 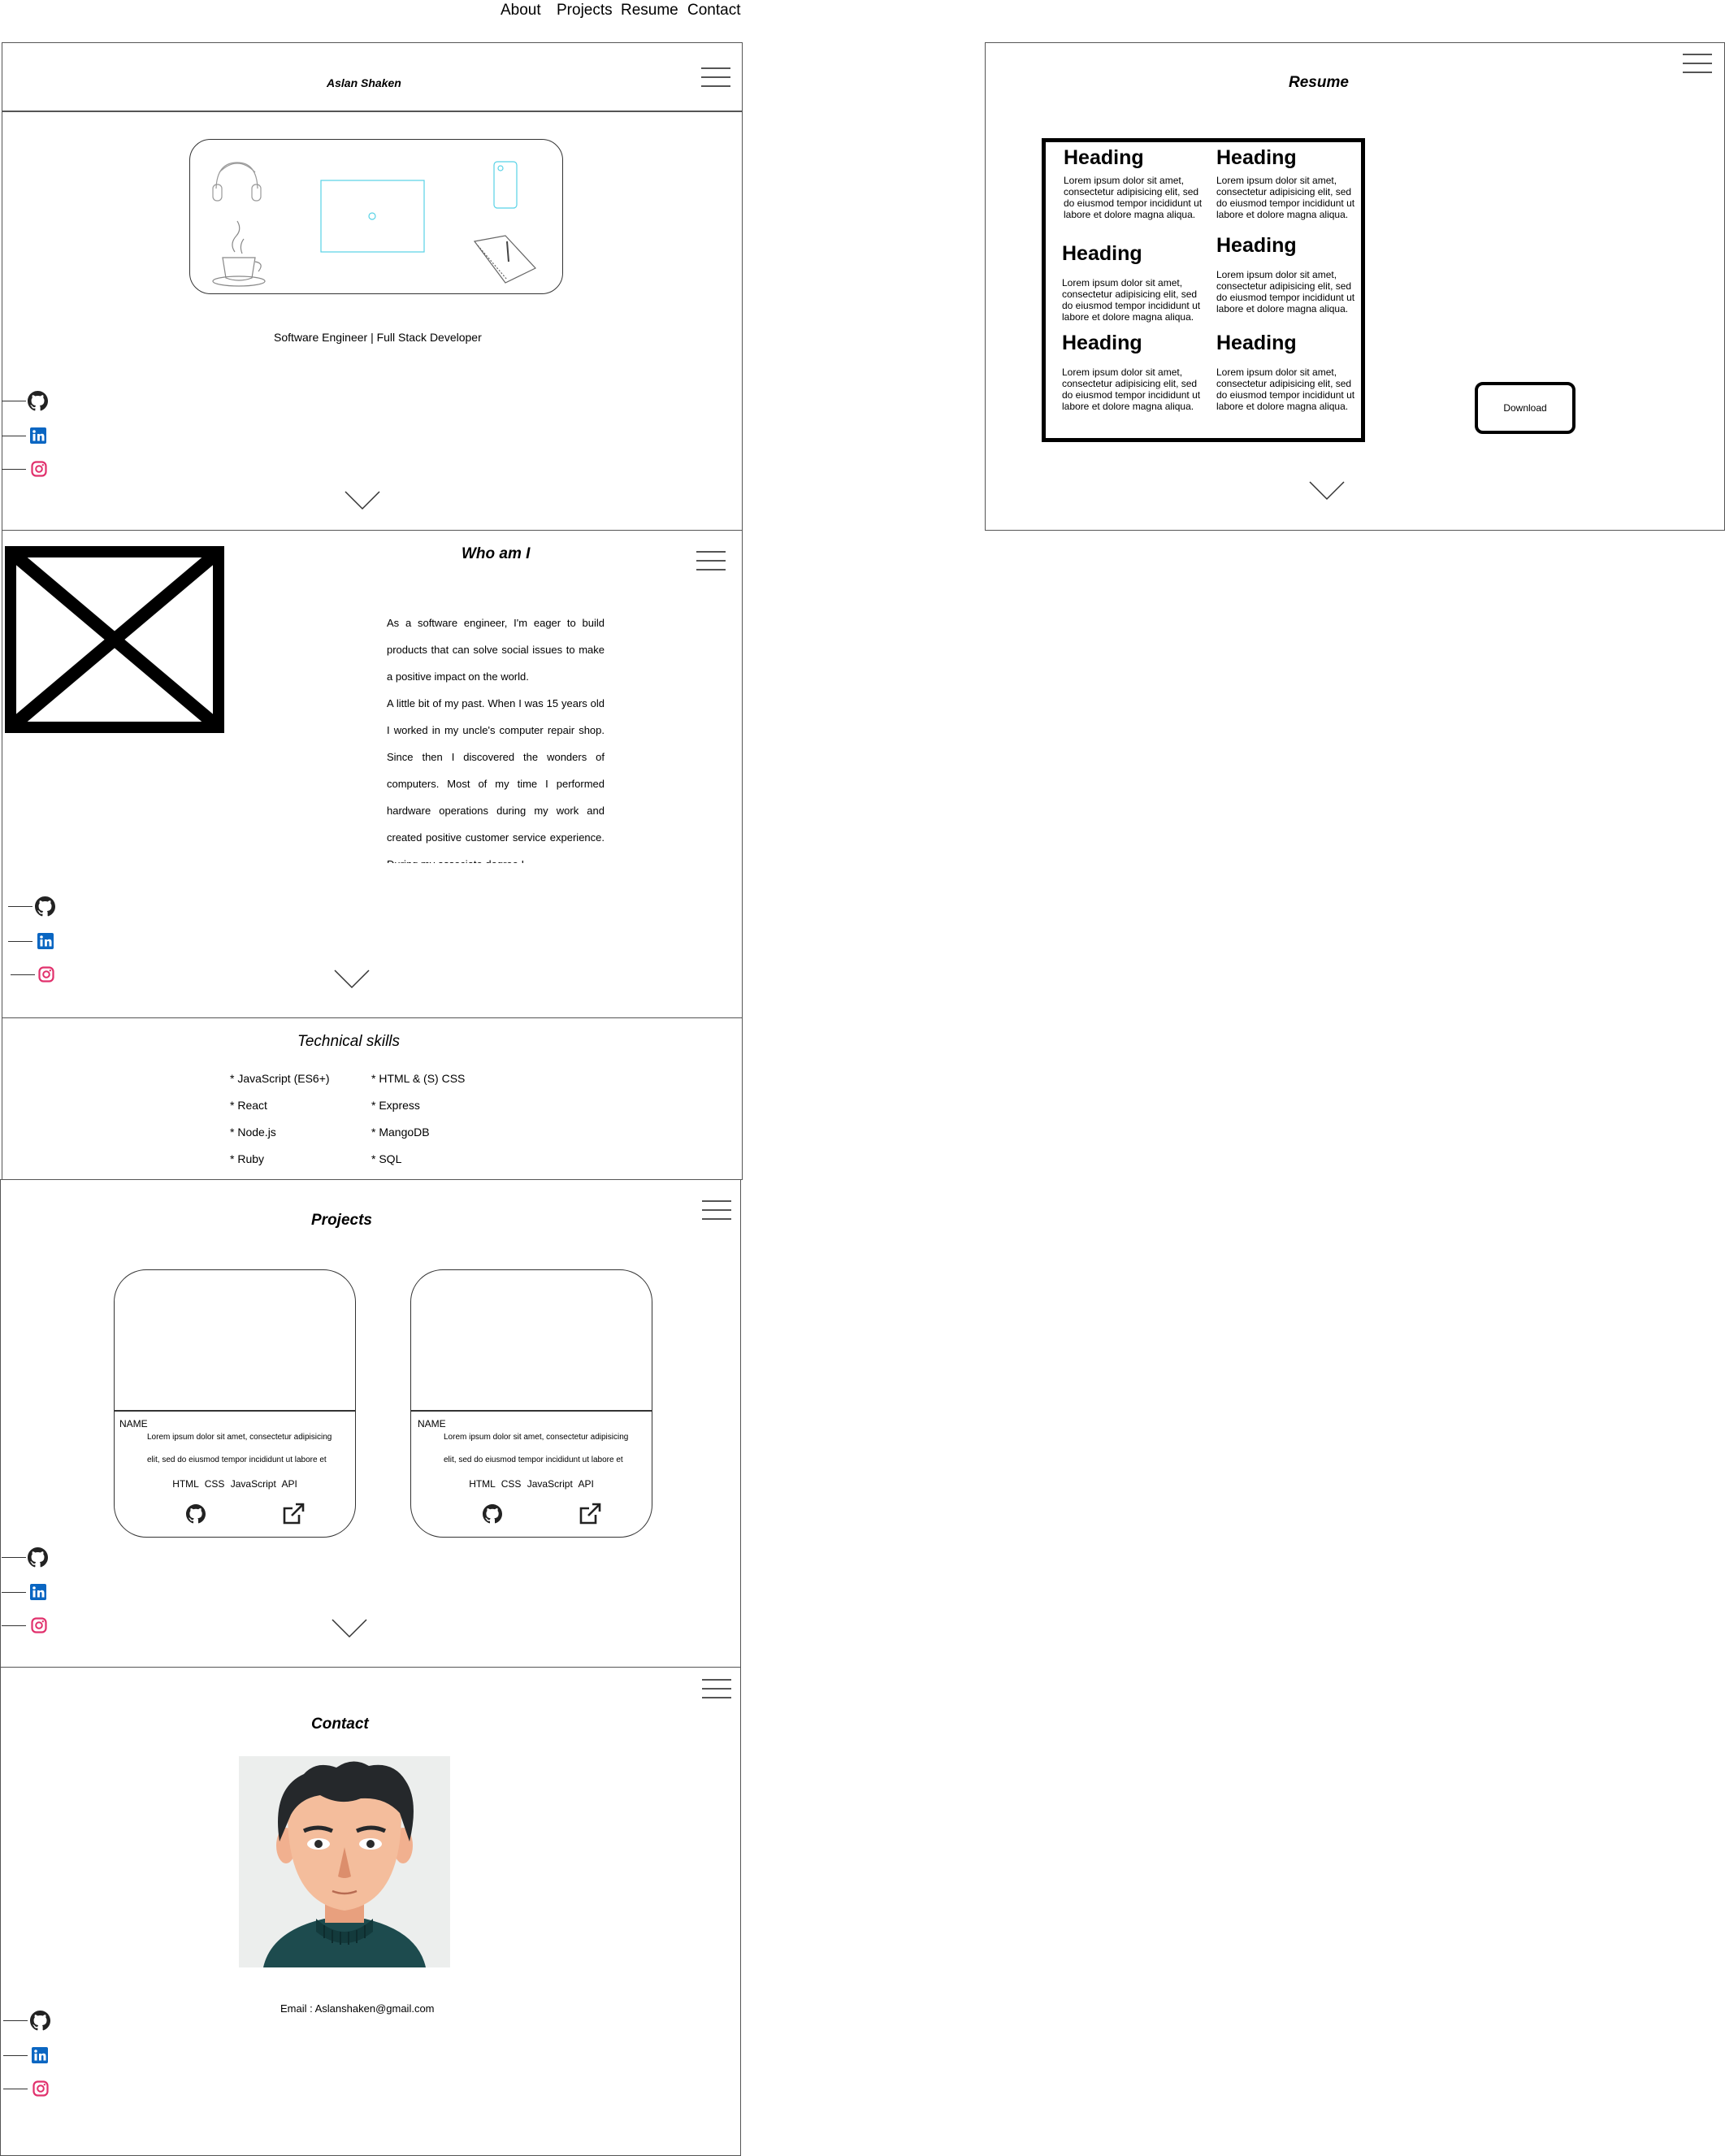 What do you see at coordinates (349, 1042) in the screenshot?
I see `skills-title: Technical skills` at bounding box center [349, 1042].